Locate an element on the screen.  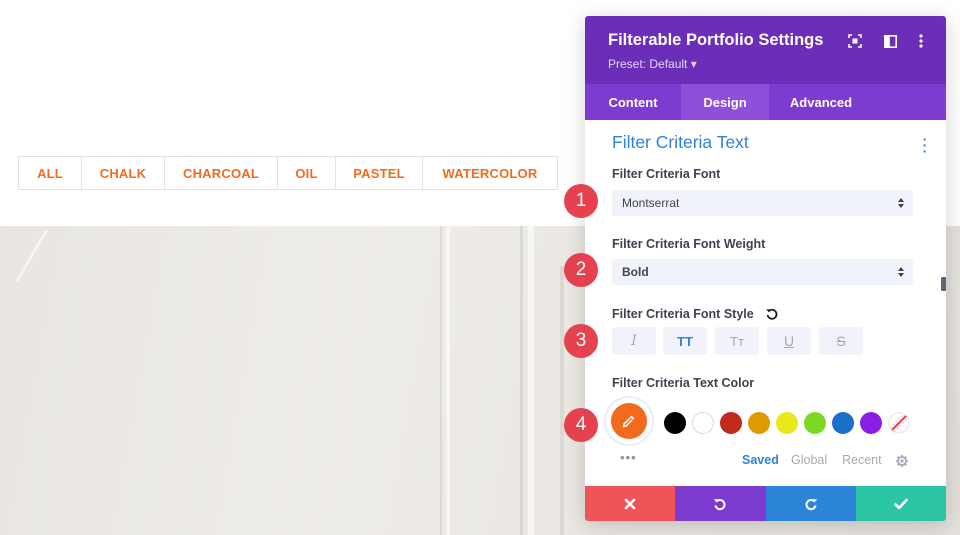
preset-dropdown: Preset: Default ▾ is located at coordinates (652, 64).